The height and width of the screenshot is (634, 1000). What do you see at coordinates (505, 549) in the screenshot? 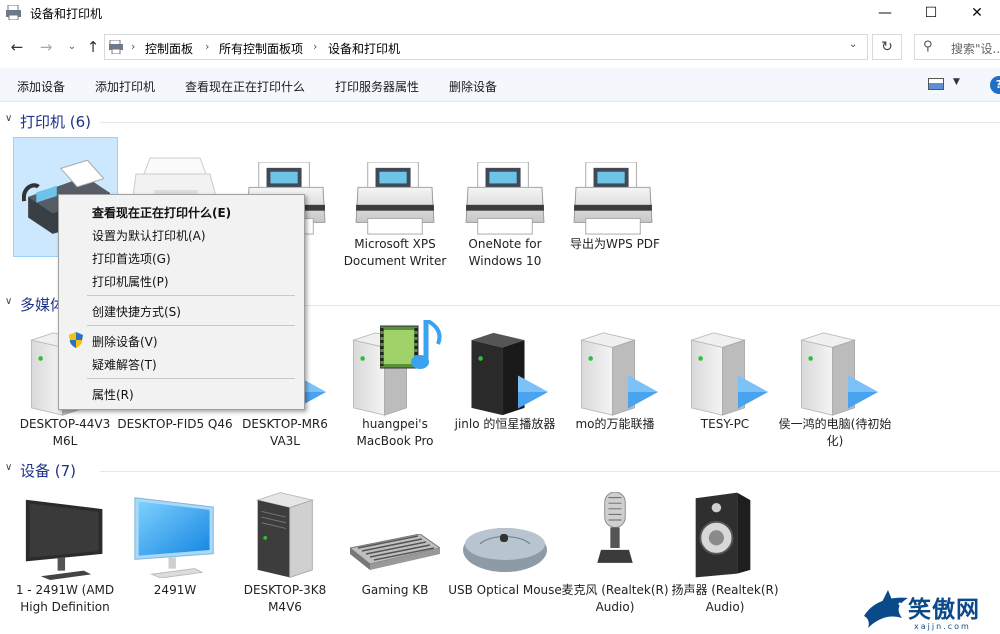
I see `mouse-icon` at bounding box center [505, 549].